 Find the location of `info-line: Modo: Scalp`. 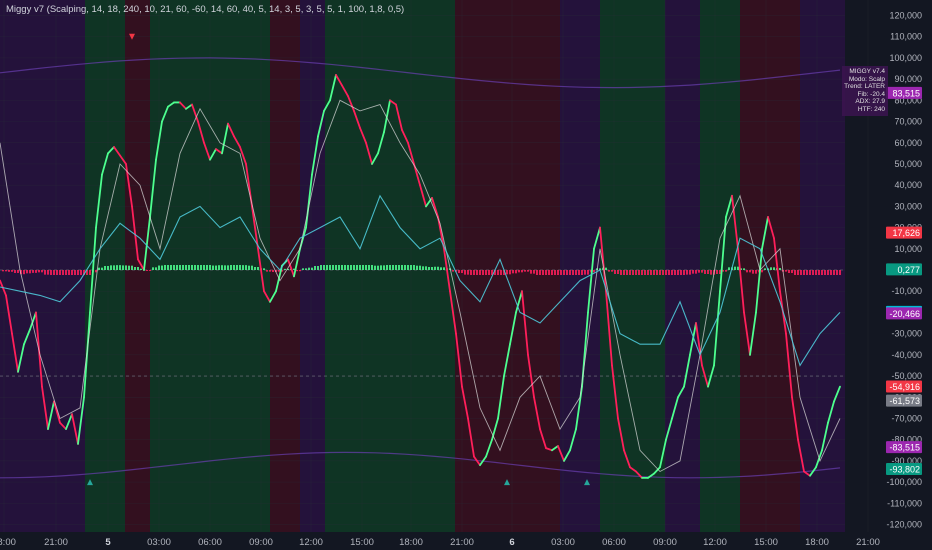

info-line: Modo: Scalp is located at coordinates (866, 79).